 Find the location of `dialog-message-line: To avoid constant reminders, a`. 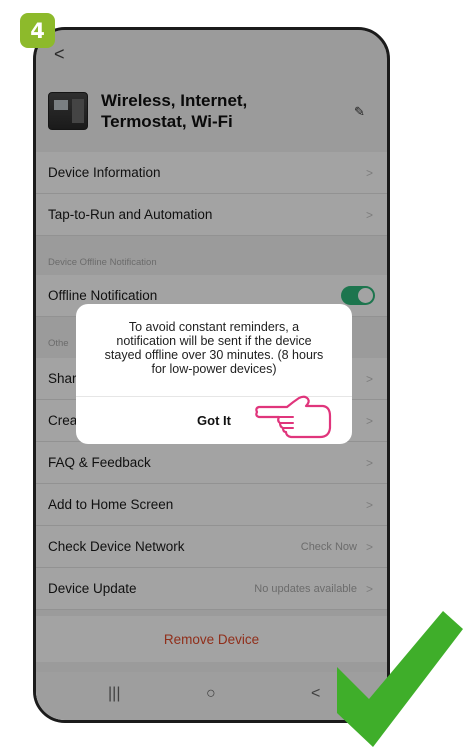

dialog-message-line: To avoid constant reminders, a is located at coordinates (214, 327).